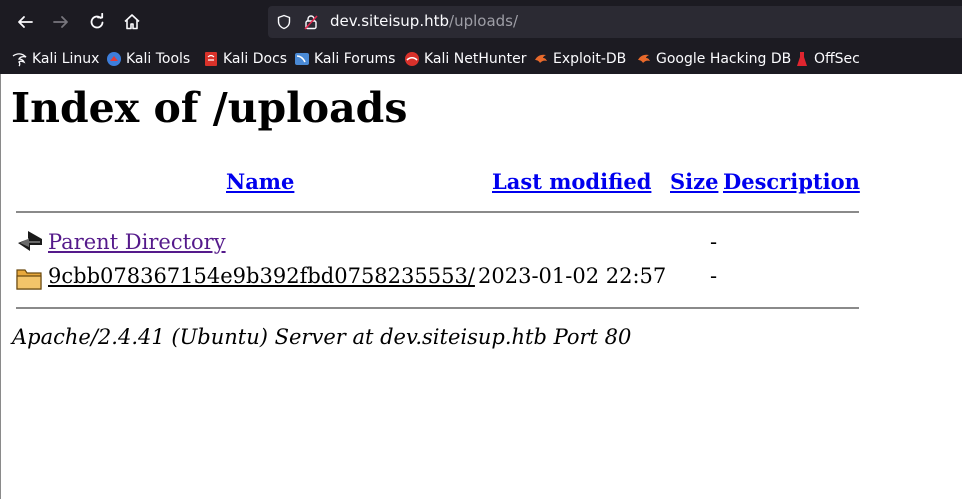 This screenshot has width=962, height=499. I want to click on bookmark-kali-nethunter: Kali NetHunter, so click(465, 59).